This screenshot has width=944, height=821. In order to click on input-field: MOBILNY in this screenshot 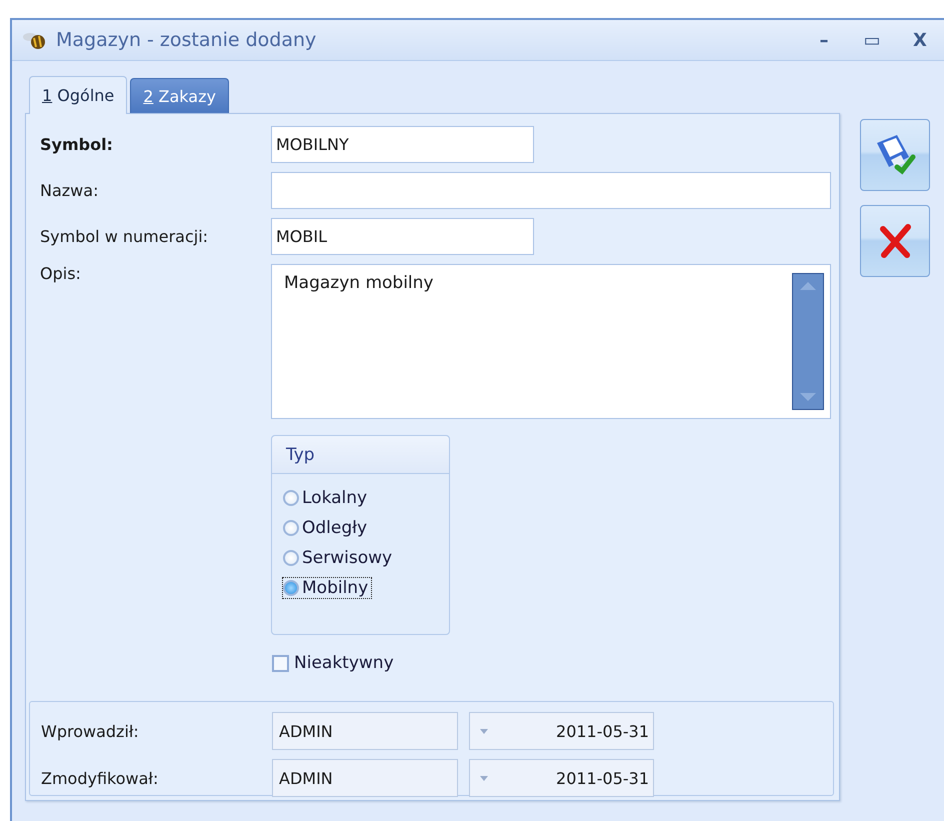, I will do `click(402, 144)`.